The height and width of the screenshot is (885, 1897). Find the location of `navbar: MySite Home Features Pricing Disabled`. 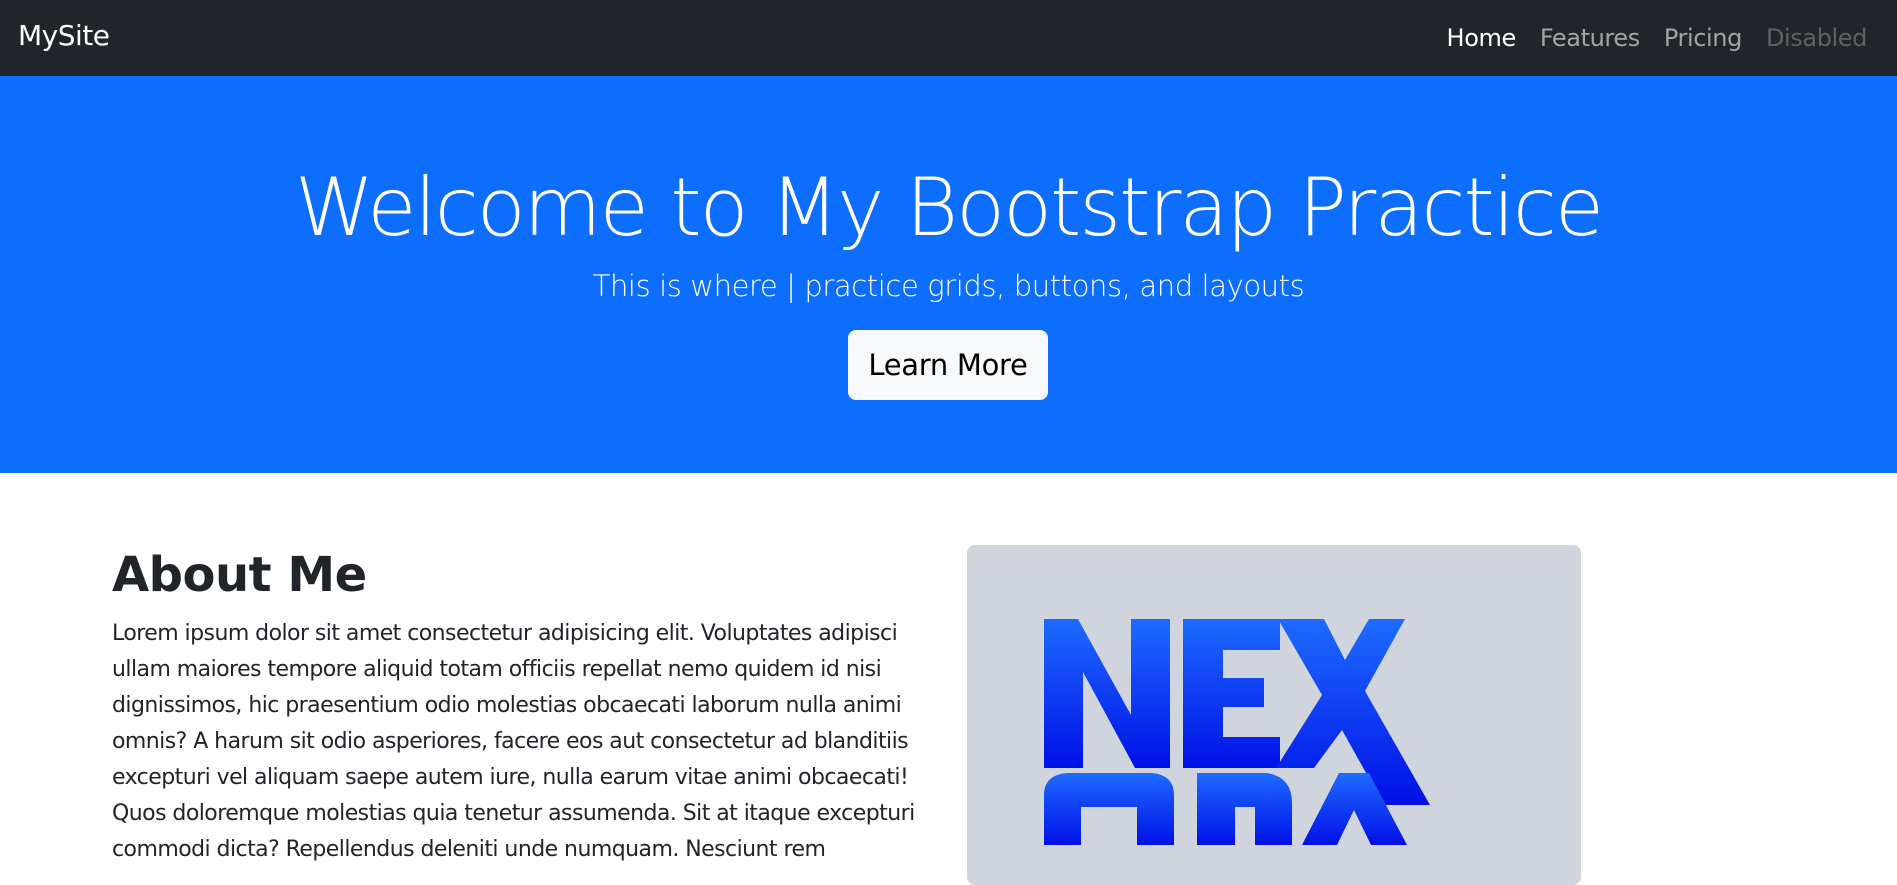

navbar: MySite Home Features Pricing Disabled is located at coordinates (948, 38).